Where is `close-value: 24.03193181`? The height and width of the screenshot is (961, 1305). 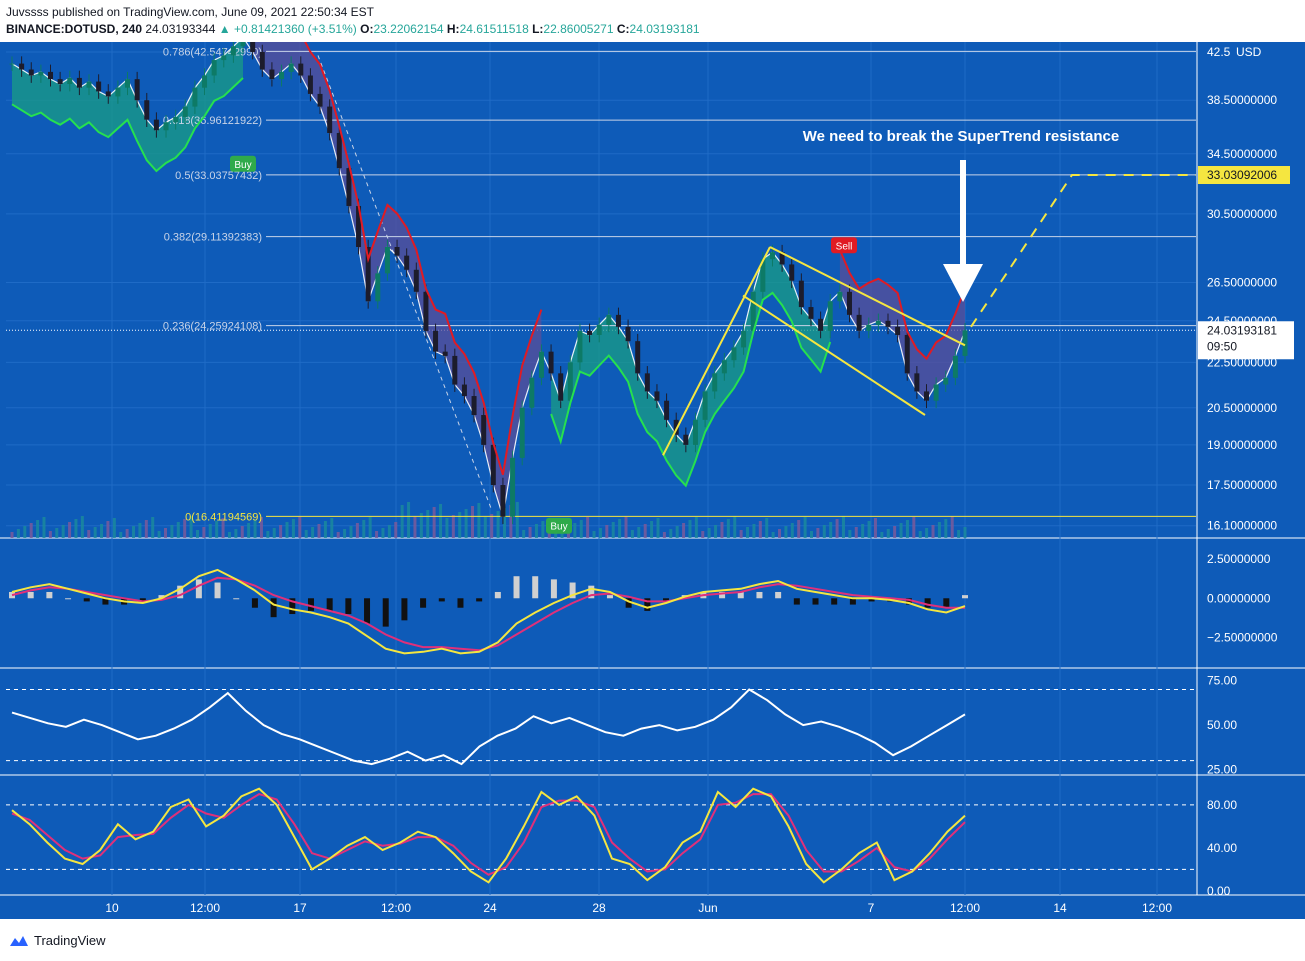 close-value: 24.03193181 is located at coordinates (664, 29).